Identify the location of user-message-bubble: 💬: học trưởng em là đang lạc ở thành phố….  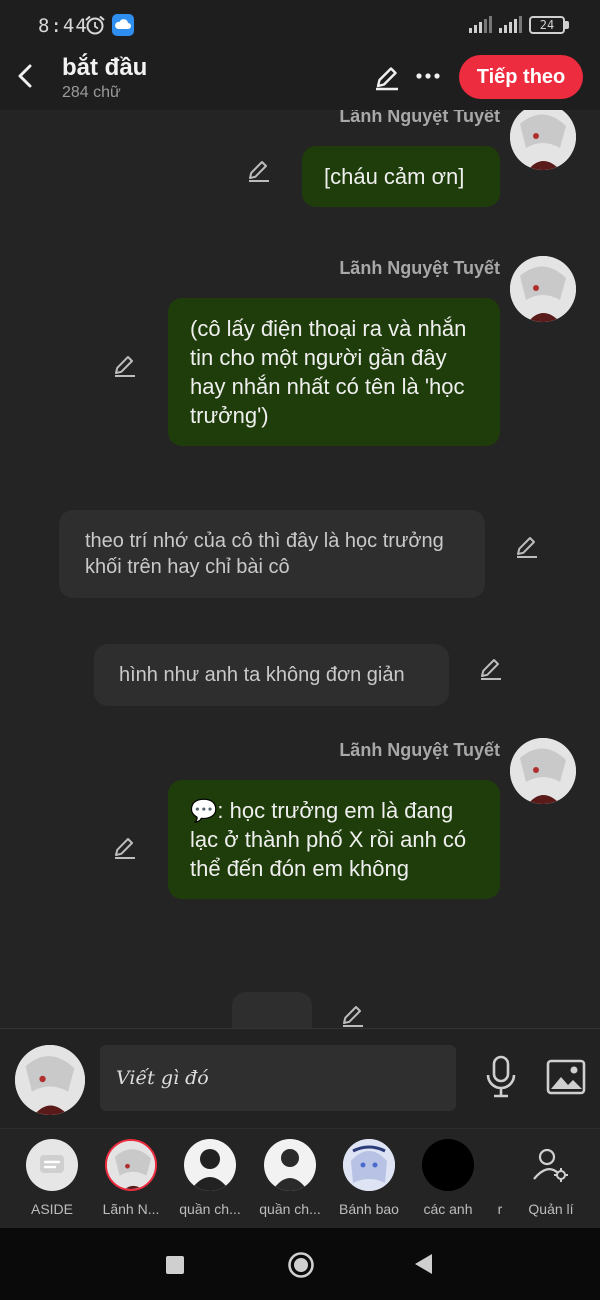
(334, 839).